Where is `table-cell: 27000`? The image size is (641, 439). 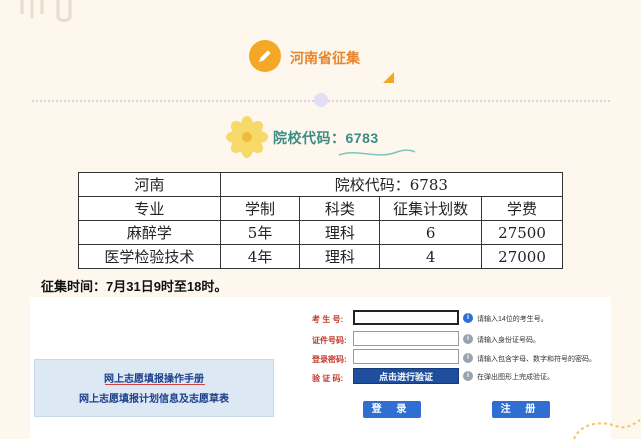
table-cell: 27000 is located at coordinates (522, 256).